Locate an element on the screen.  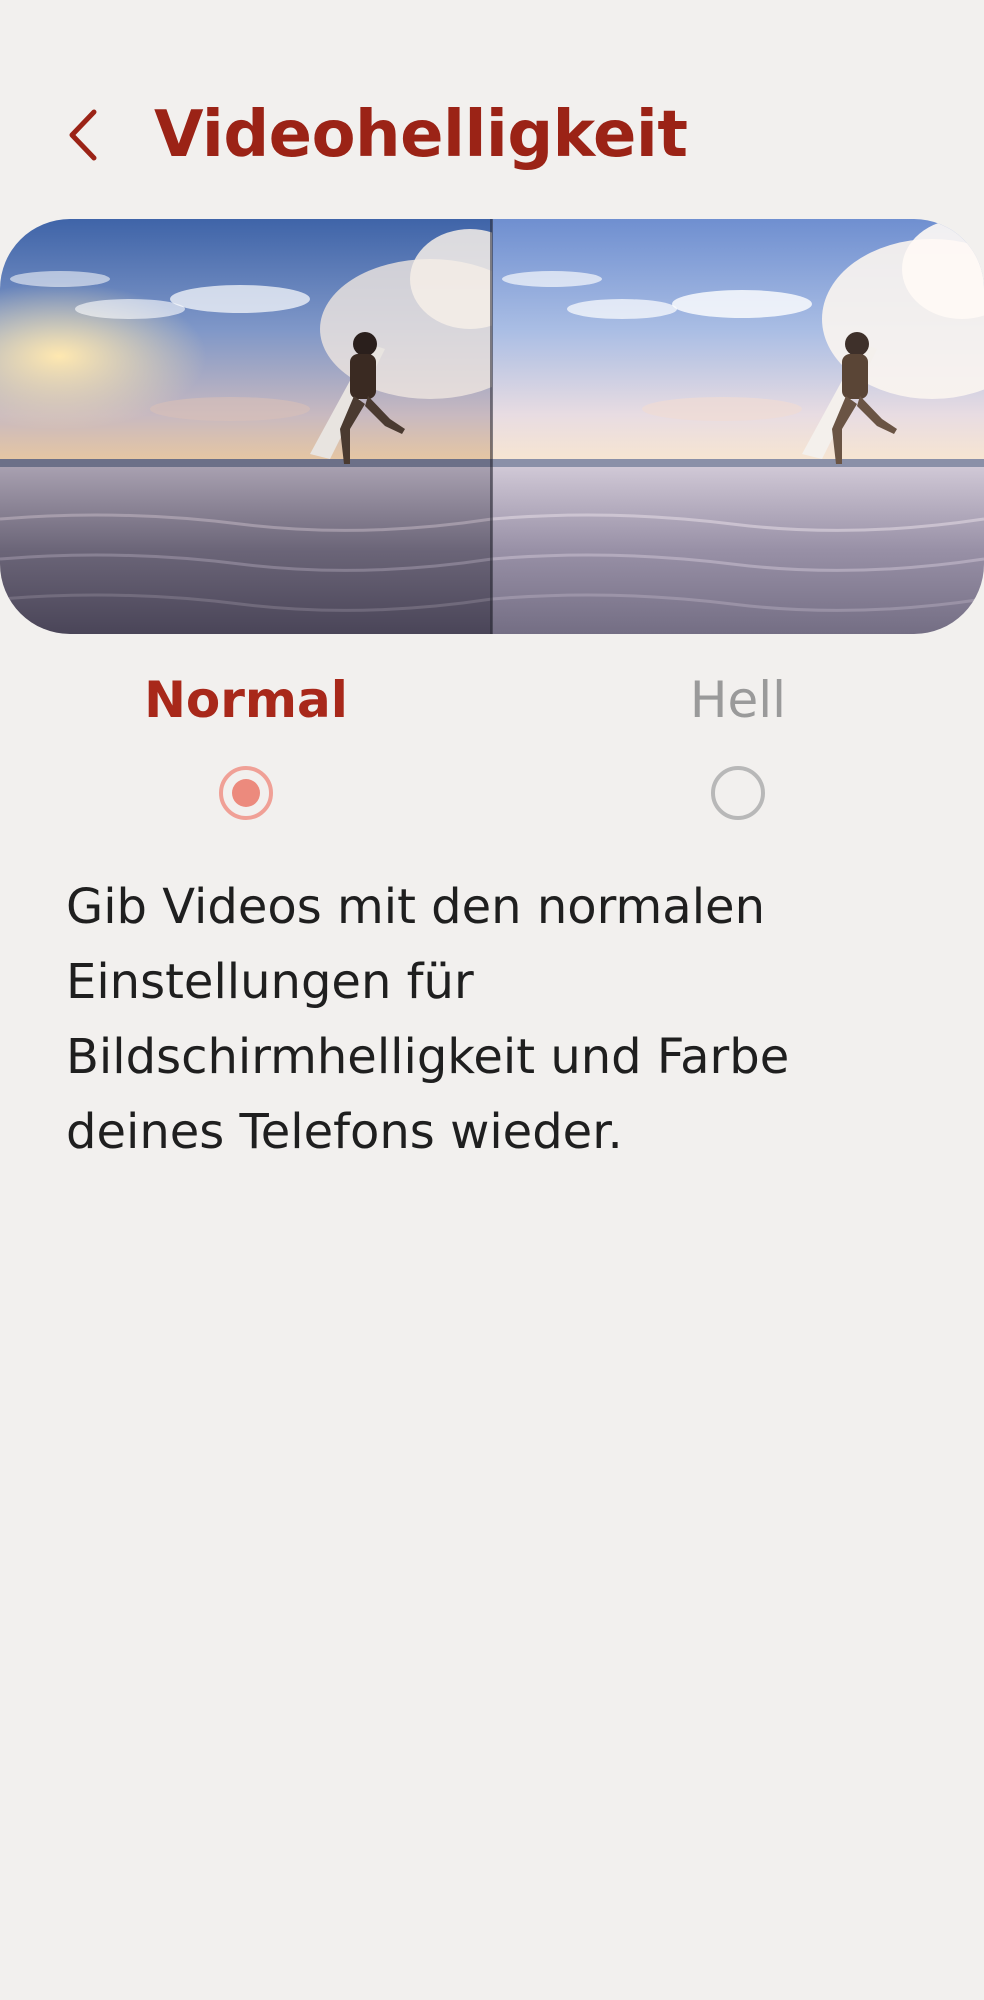
option-bright-label: Hell is located at coordinates (738, 700).